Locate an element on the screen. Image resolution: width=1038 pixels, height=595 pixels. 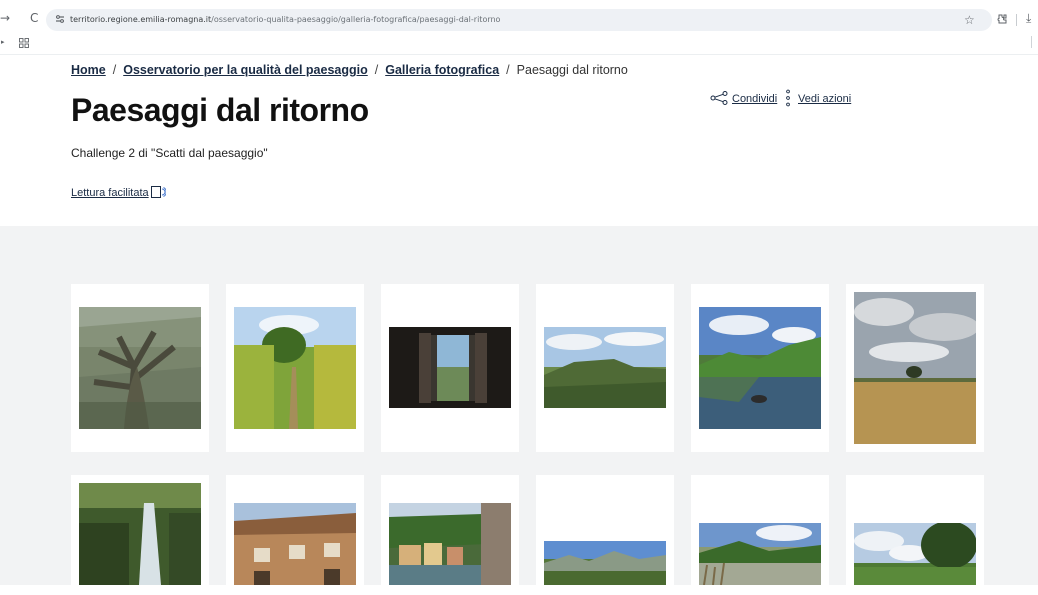
photo-open-window is located at coordinates (450, 367).